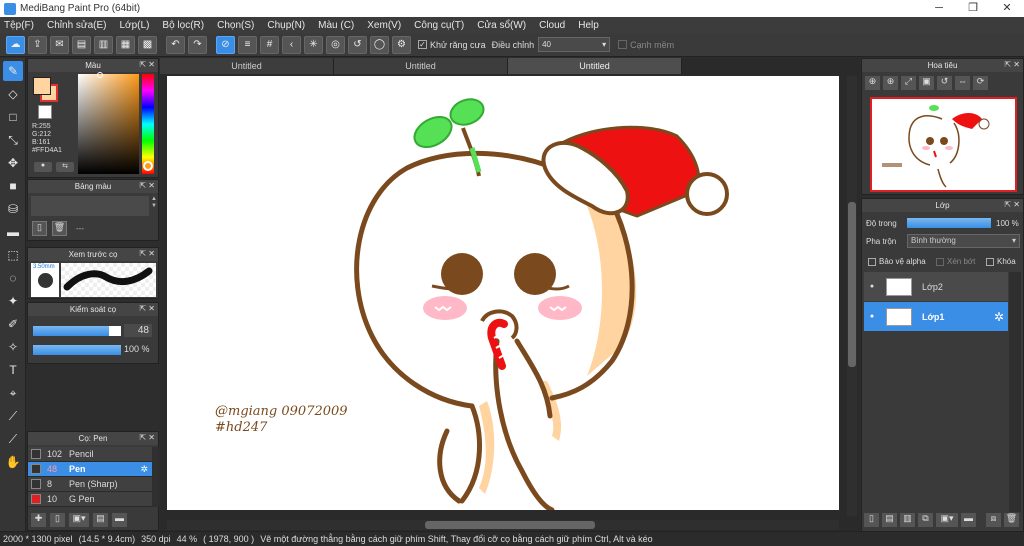  Describe the element at coordinates (147, 44) in the screenshot. I see `grid-icon: ▩` at that location.